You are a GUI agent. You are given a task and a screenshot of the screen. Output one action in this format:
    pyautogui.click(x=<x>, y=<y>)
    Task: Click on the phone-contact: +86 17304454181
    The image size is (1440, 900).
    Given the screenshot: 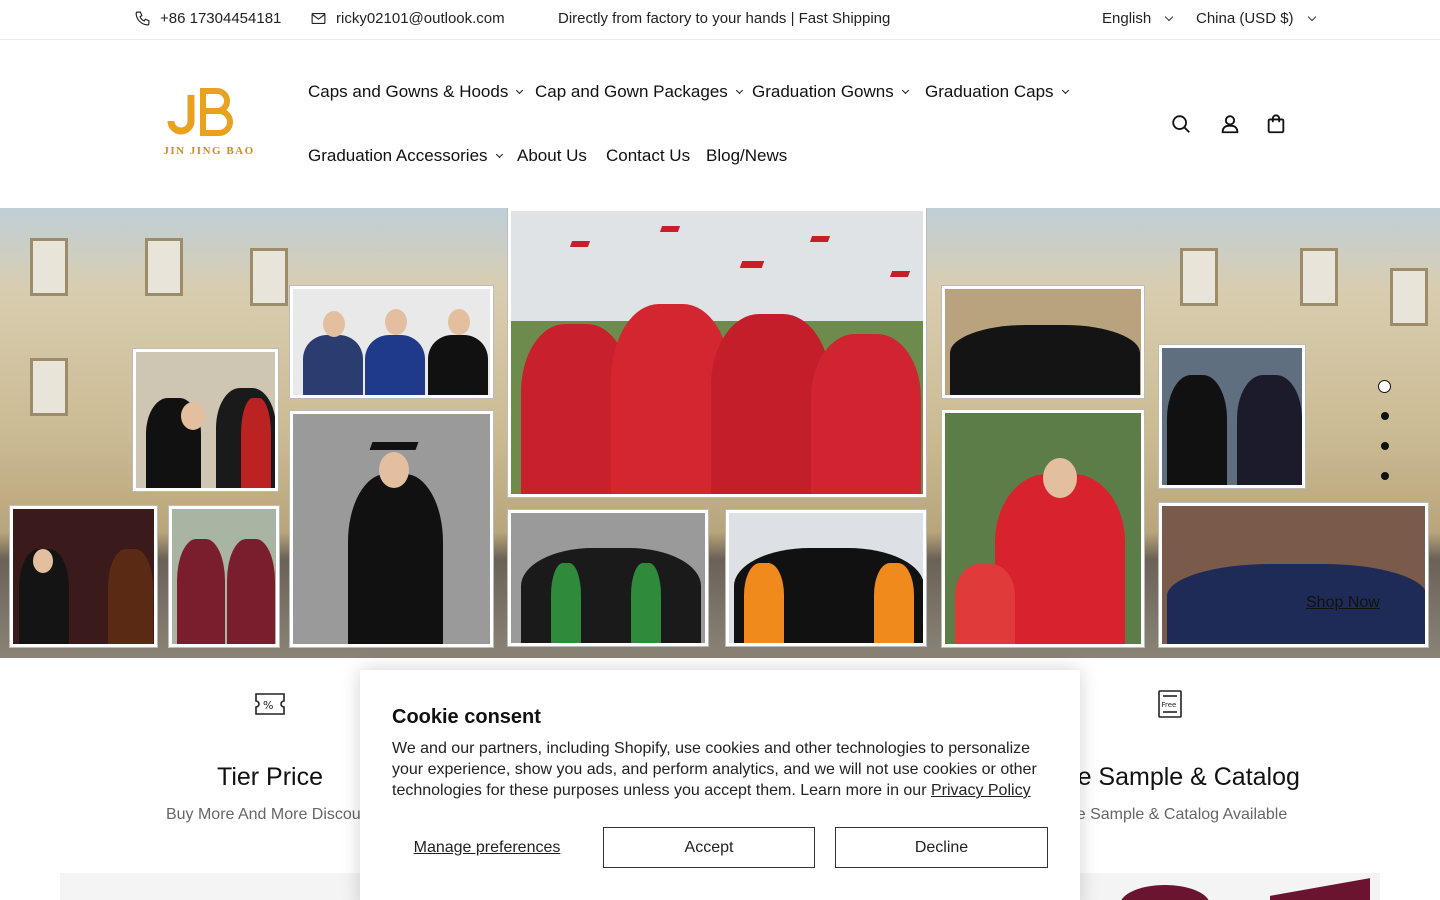 What is the action you would take?
    pyautogui.click(x=207, y=18)
    